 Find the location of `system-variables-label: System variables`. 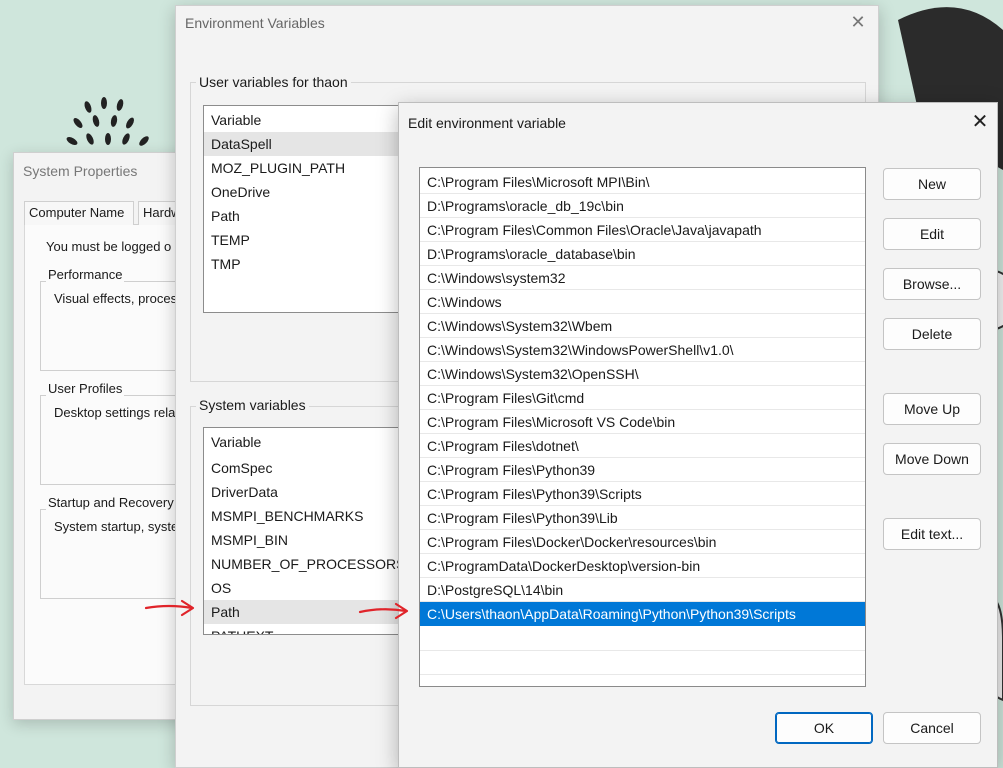

system-variables-label: System variables is located at coordinates (252, 405).